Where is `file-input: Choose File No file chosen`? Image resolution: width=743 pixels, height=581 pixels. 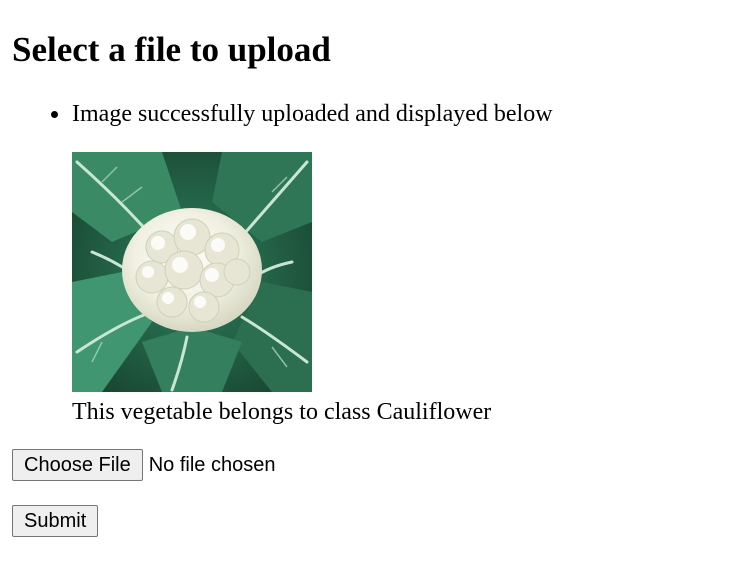 file-input: Choose File No file chosen is located at coordinates (143, 465).